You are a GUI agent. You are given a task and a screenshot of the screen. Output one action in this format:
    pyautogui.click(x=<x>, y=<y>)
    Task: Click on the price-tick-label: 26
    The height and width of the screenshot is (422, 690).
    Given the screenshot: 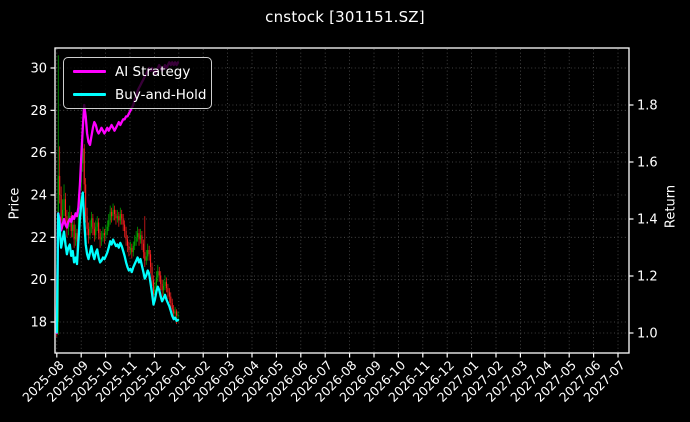 What is the action you would take?
    pyautogui.click(x=38, y=153)
    